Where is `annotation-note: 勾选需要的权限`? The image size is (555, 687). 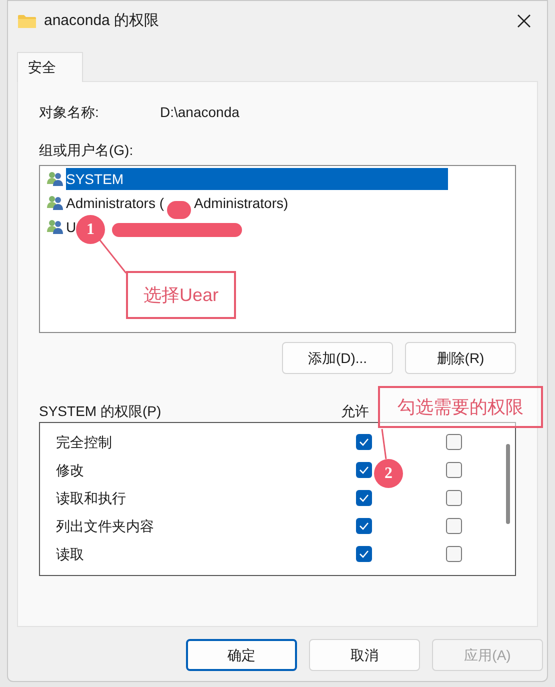
annotation-note: 勾选需要的权限 is located at coordinates (460, 407).